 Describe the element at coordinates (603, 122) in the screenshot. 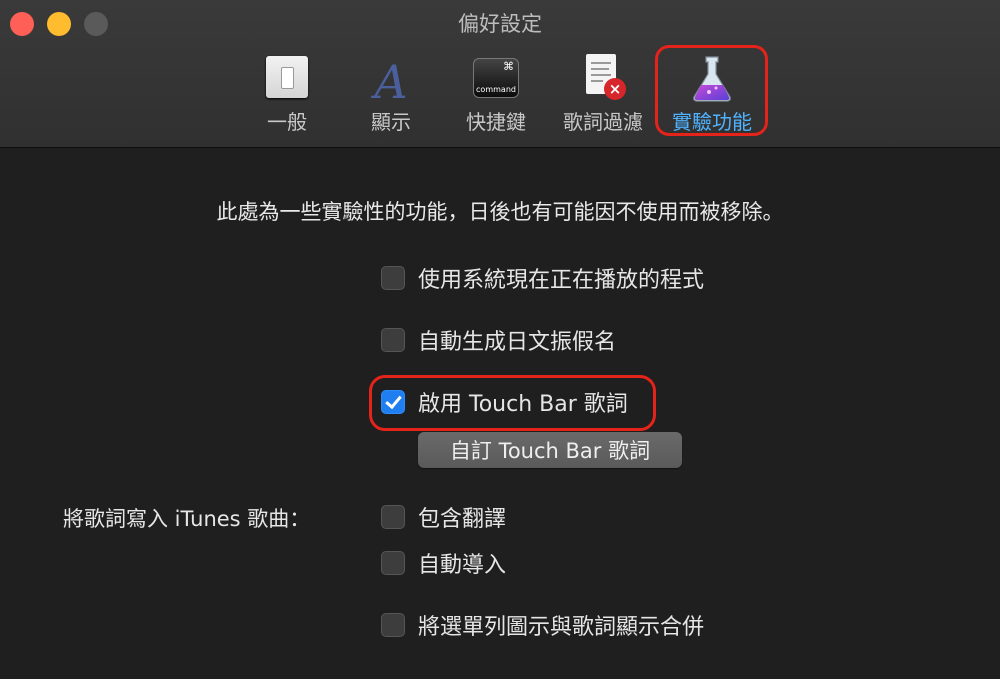

I see `tab-lyrics-filter-label: 歌詞過濾` at that location.